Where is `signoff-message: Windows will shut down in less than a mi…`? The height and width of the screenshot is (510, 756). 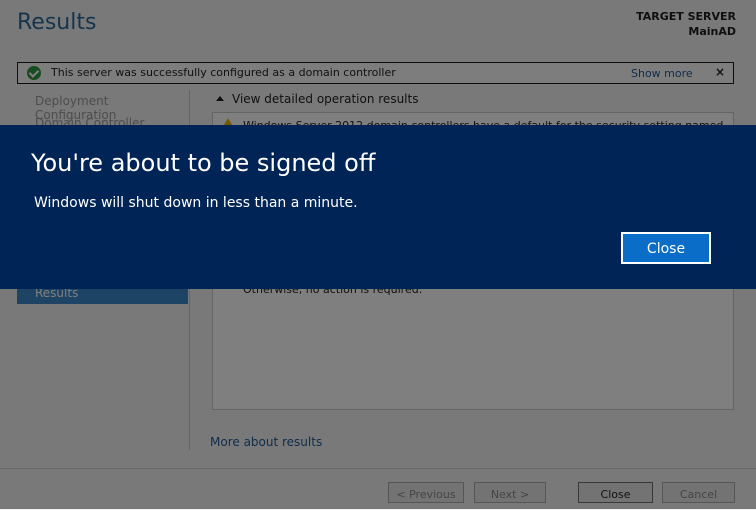
signoff-message: Windows will shut down in less than a mi… is located at coordinates (196, 203).